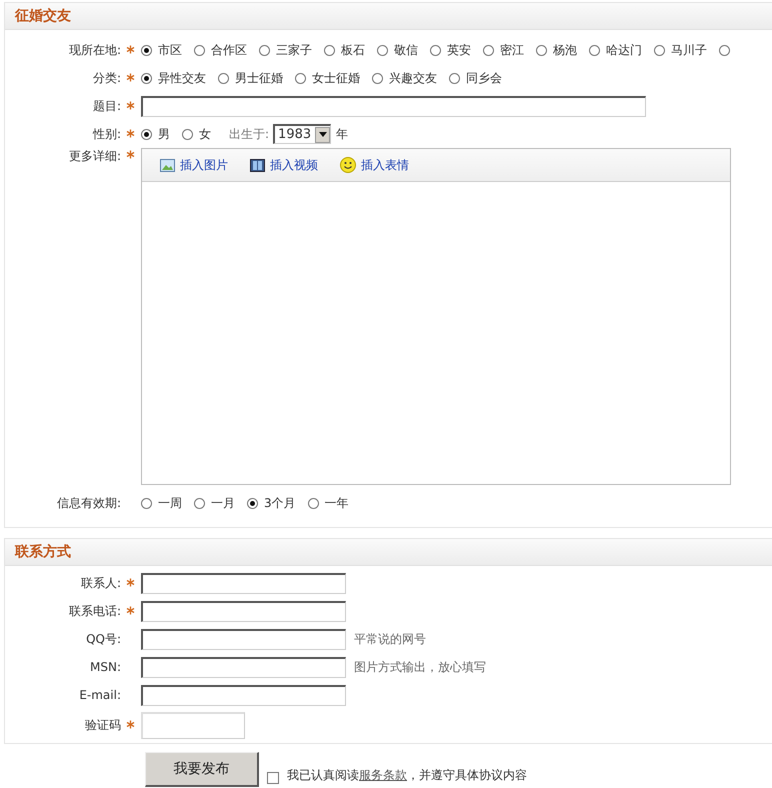 This screenshot has width=772, height=788. What do you see at coordinates (106, 133) in the screenshot?
I see `field-label: 性别:` at bounding box center [106, 133].